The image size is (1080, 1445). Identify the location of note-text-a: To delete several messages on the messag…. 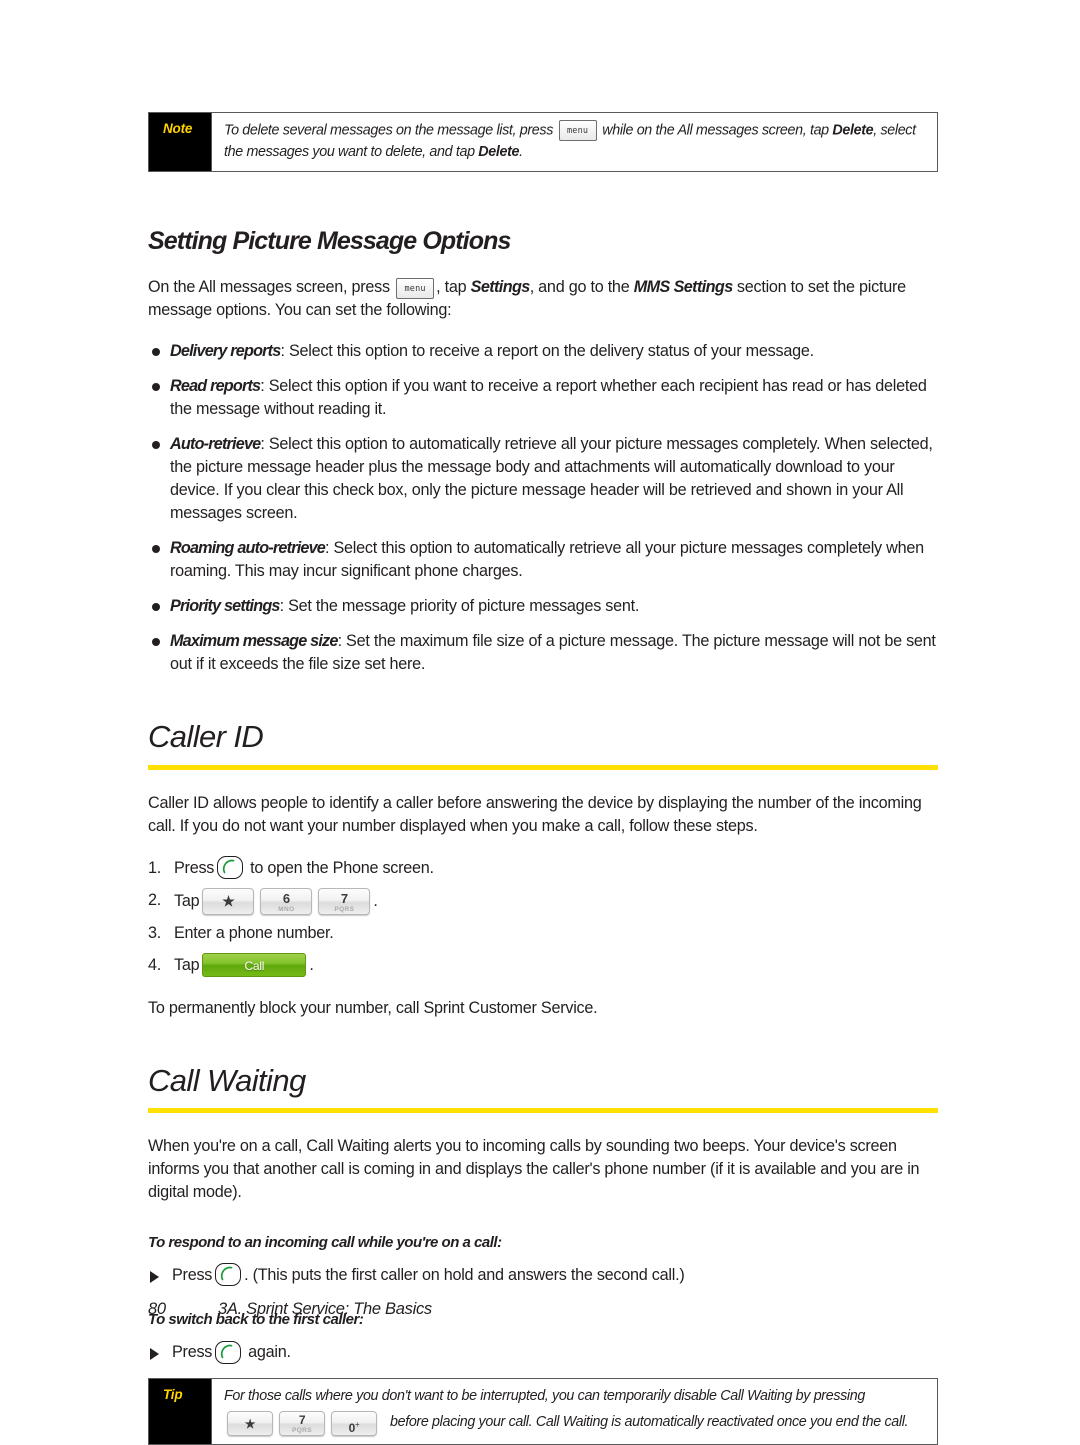
(388, 130).